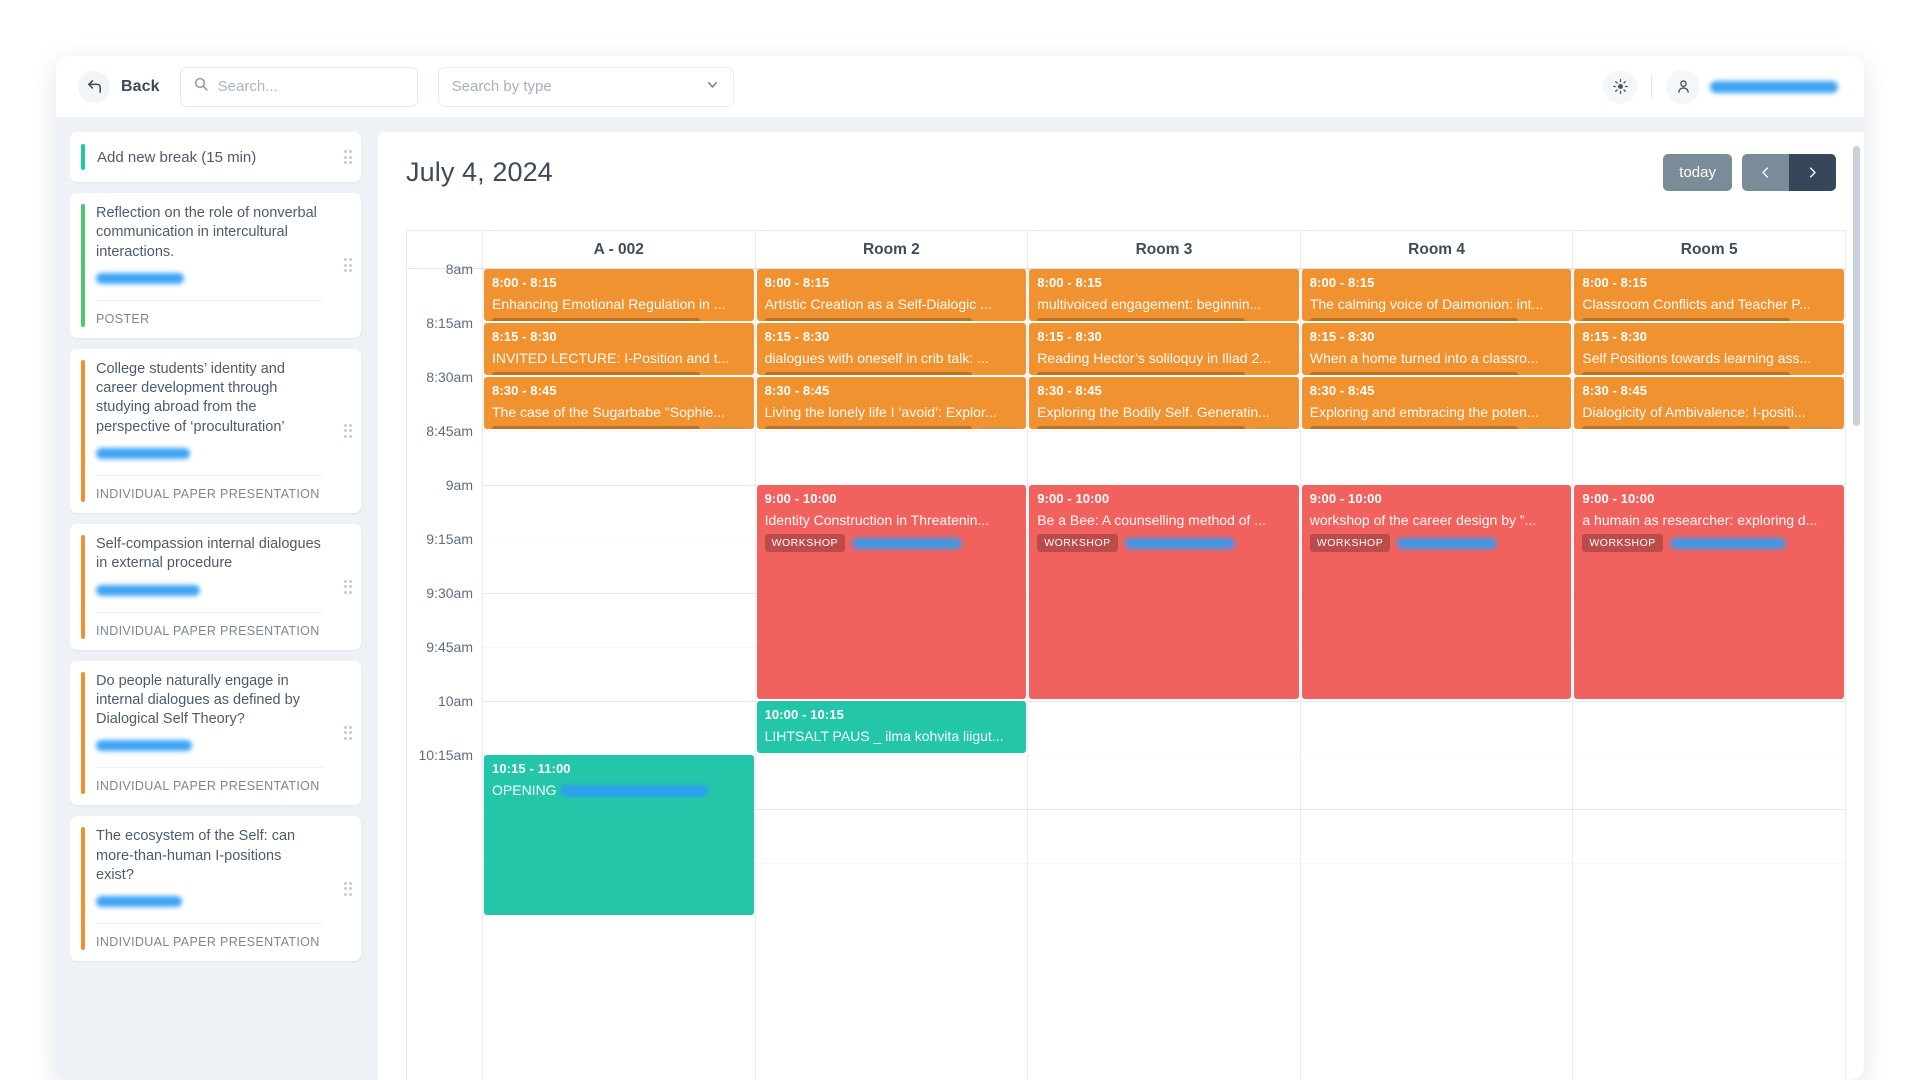 This screenshot has width=1920, height=1080. What do you see at coordinates (1342, 390) in the screenshot?
I see `event-time: 8:30 - 8:45` at bounding box center [1342, 390].